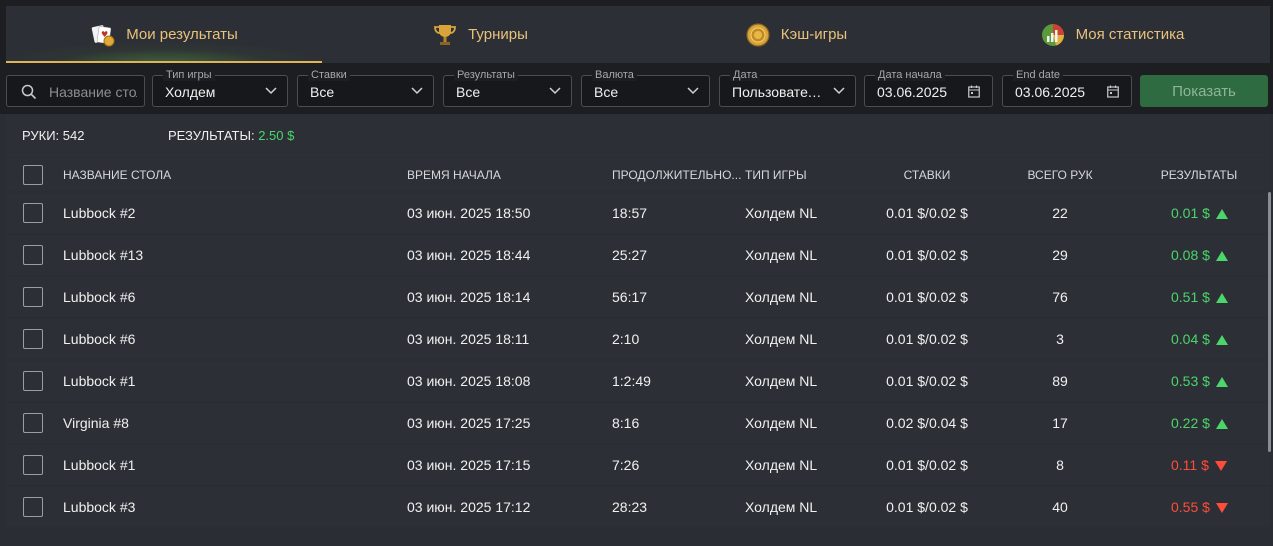  I want to click on scrollbar, so click(1269, 322).